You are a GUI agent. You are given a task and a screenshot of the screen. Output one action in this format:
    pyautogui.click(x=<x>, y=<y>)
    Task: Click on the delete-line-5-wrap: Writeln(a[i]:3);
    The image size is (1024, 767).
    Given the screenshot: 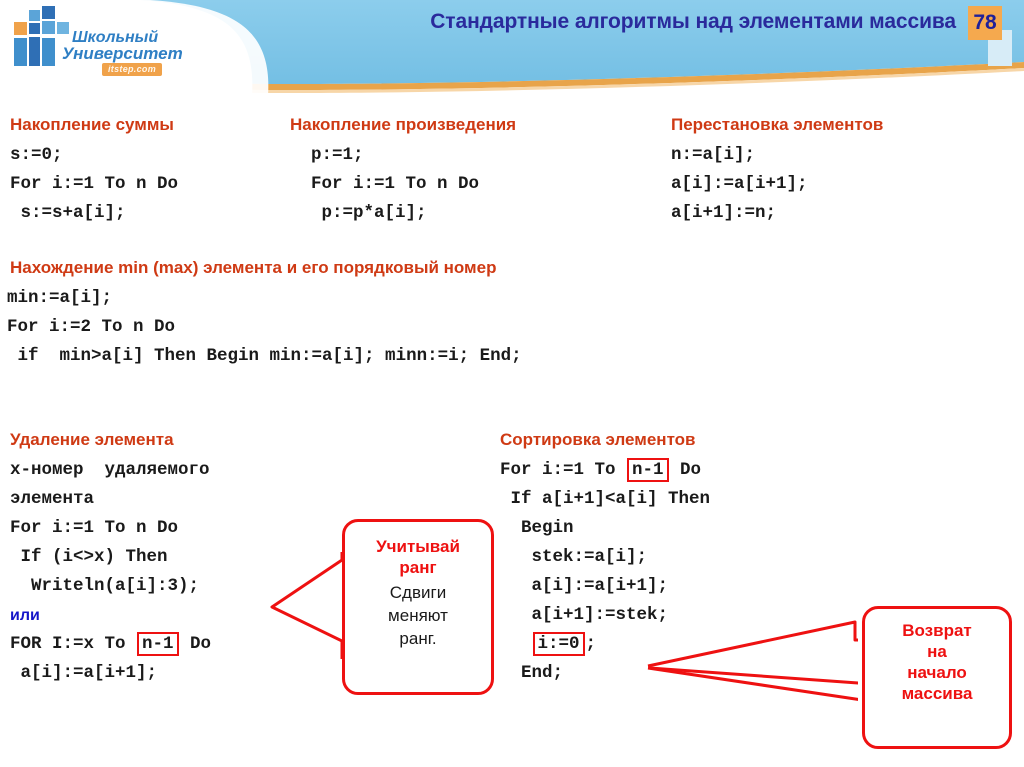 What is the action you would take?
    pyautogui.click(x=110, y=586)
    